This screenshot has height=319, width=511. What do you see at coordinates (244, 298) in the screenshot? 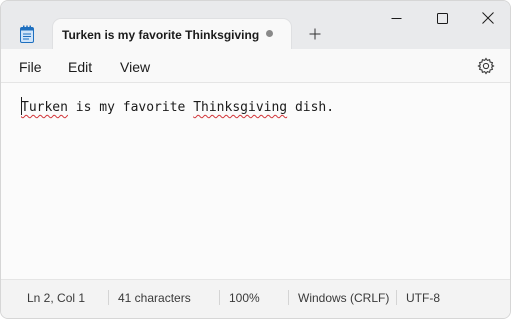
I see `zoom-level: 100%` at bounding box center [244, 298].